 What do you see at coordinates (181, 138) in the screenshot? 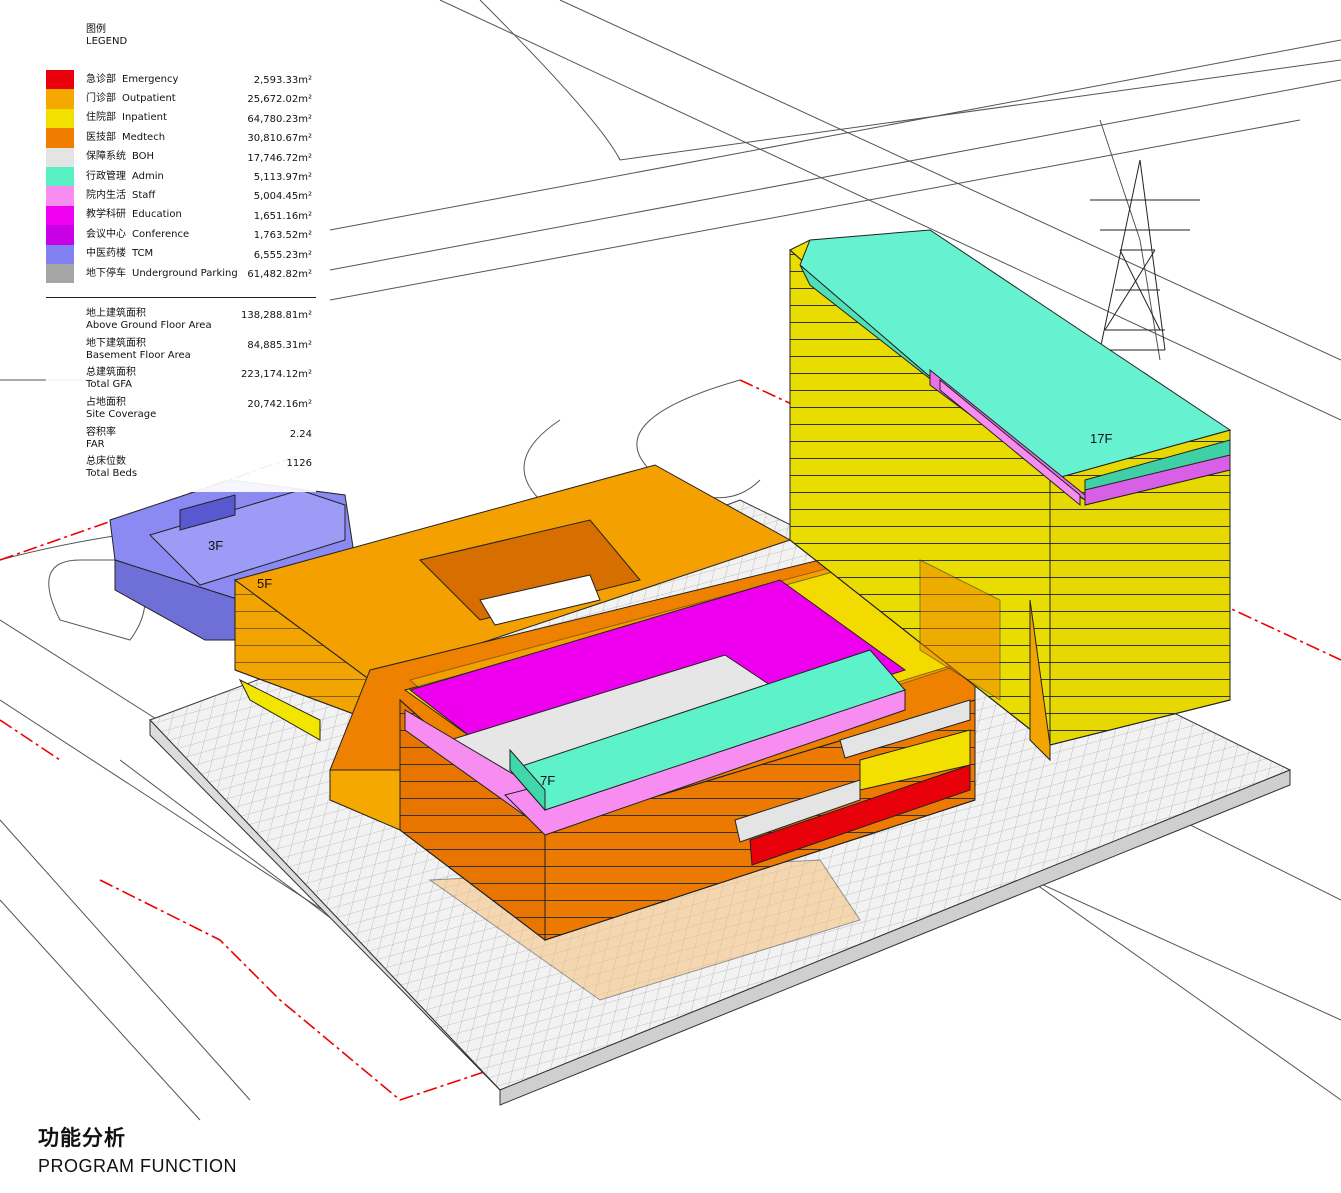
I see `legend-item: 医技部 Medtech 30,810.67m²` at bounding box center [181, 138].